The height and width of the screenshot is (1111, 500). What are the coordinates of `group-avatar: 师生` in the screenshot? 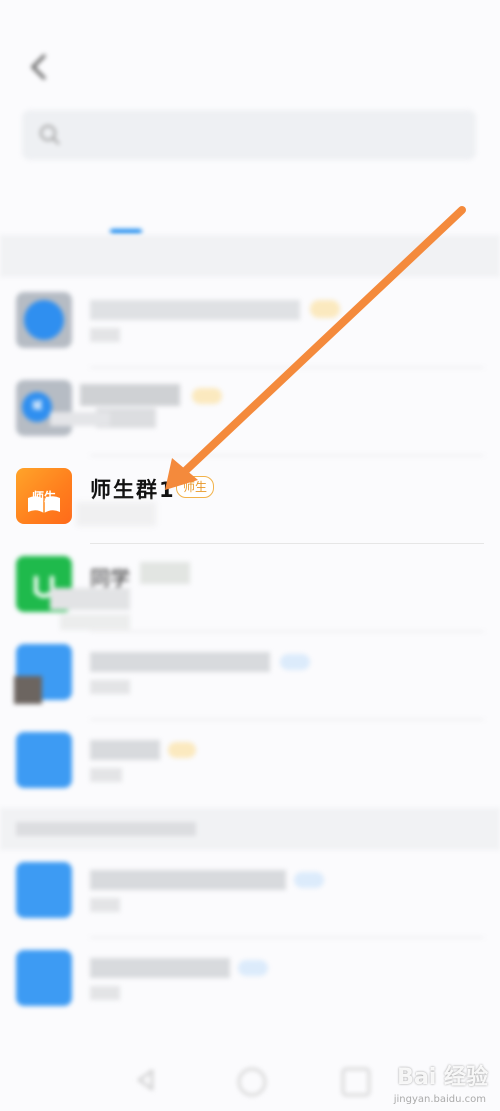 It's located at (44, 496).